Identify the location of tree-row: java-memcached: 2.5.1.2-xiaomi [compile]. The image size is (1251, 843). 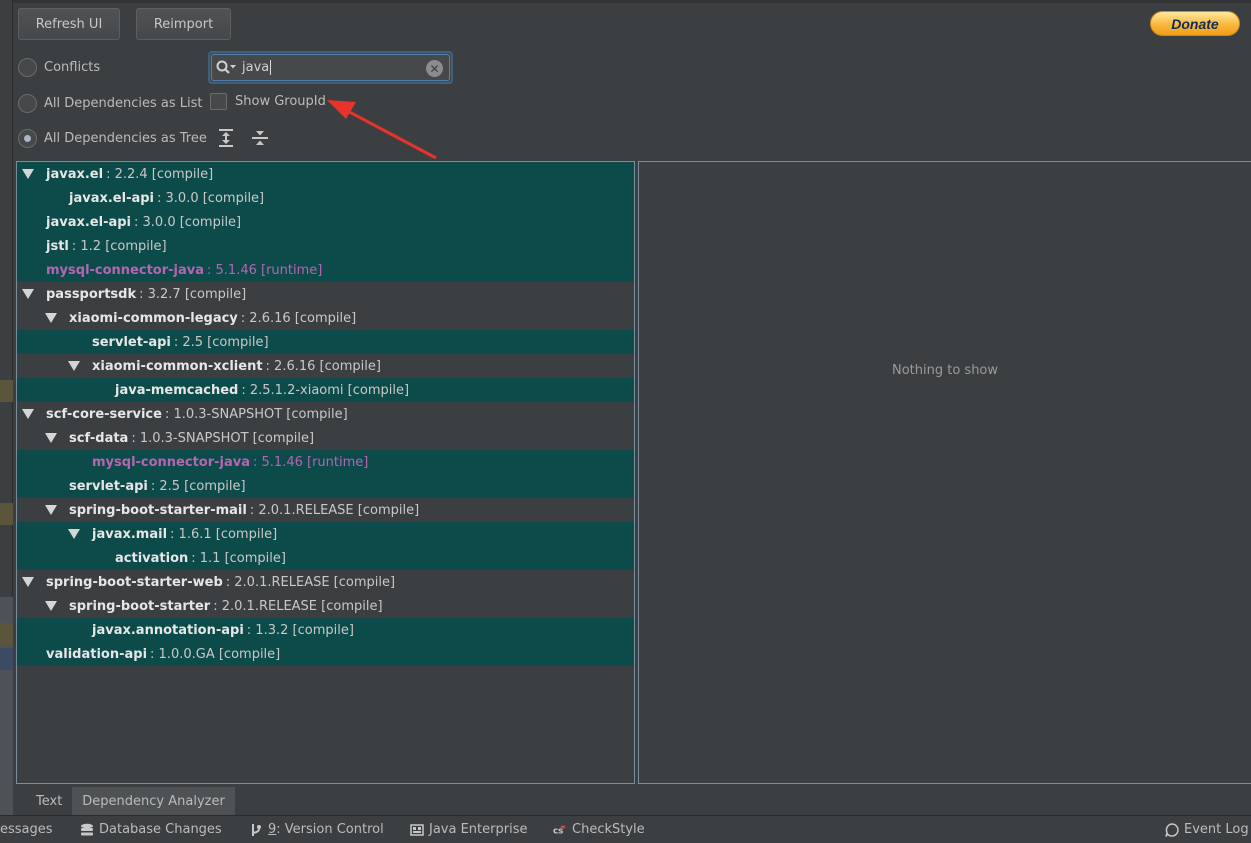
(325, 390).